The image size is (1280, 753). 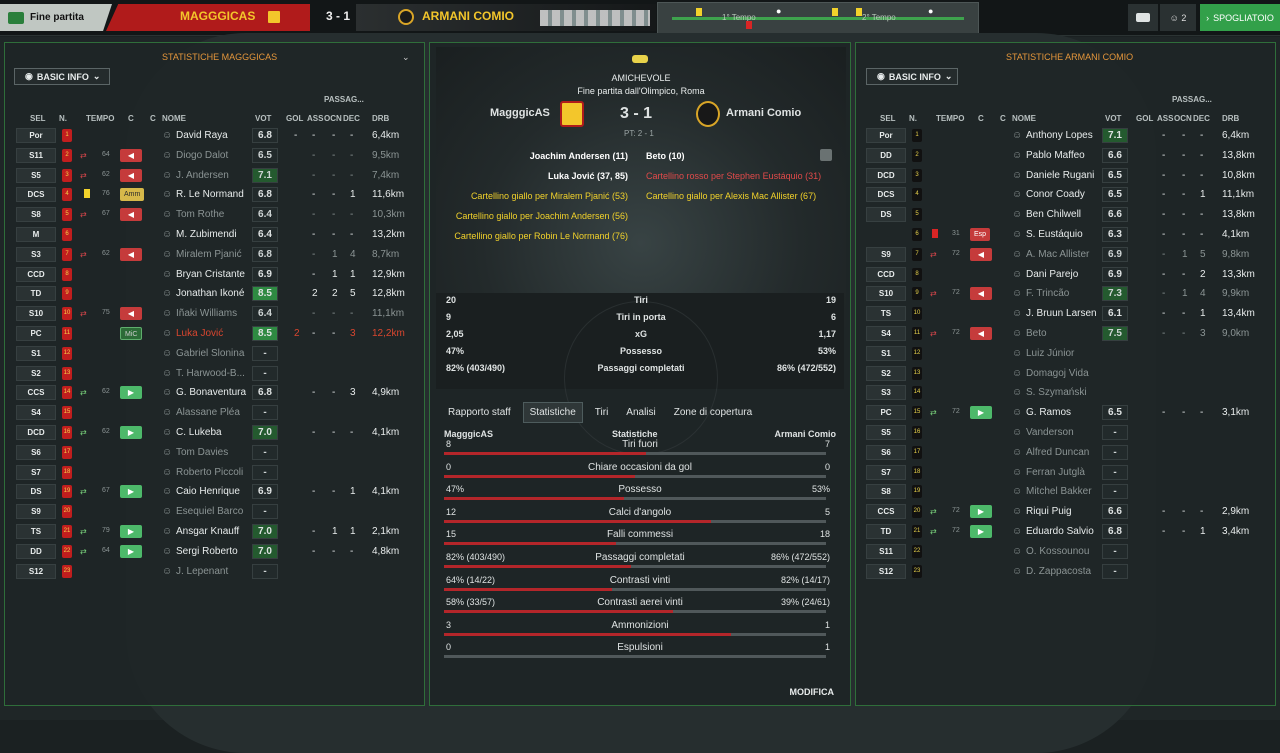 I want to click on player-name: Alassane Pléa, so click(x=208, y=412).